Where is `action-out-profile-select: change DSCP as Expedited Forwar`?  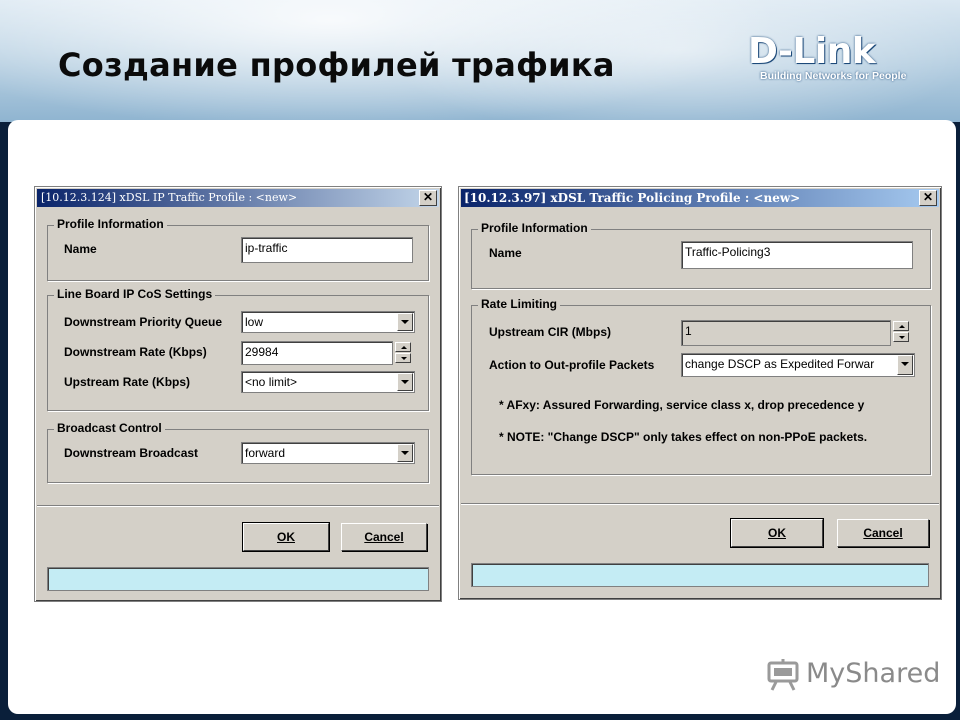
action-out-profile-select: change DSCP as Expedited Forwar is located at coordinates (798, 365).